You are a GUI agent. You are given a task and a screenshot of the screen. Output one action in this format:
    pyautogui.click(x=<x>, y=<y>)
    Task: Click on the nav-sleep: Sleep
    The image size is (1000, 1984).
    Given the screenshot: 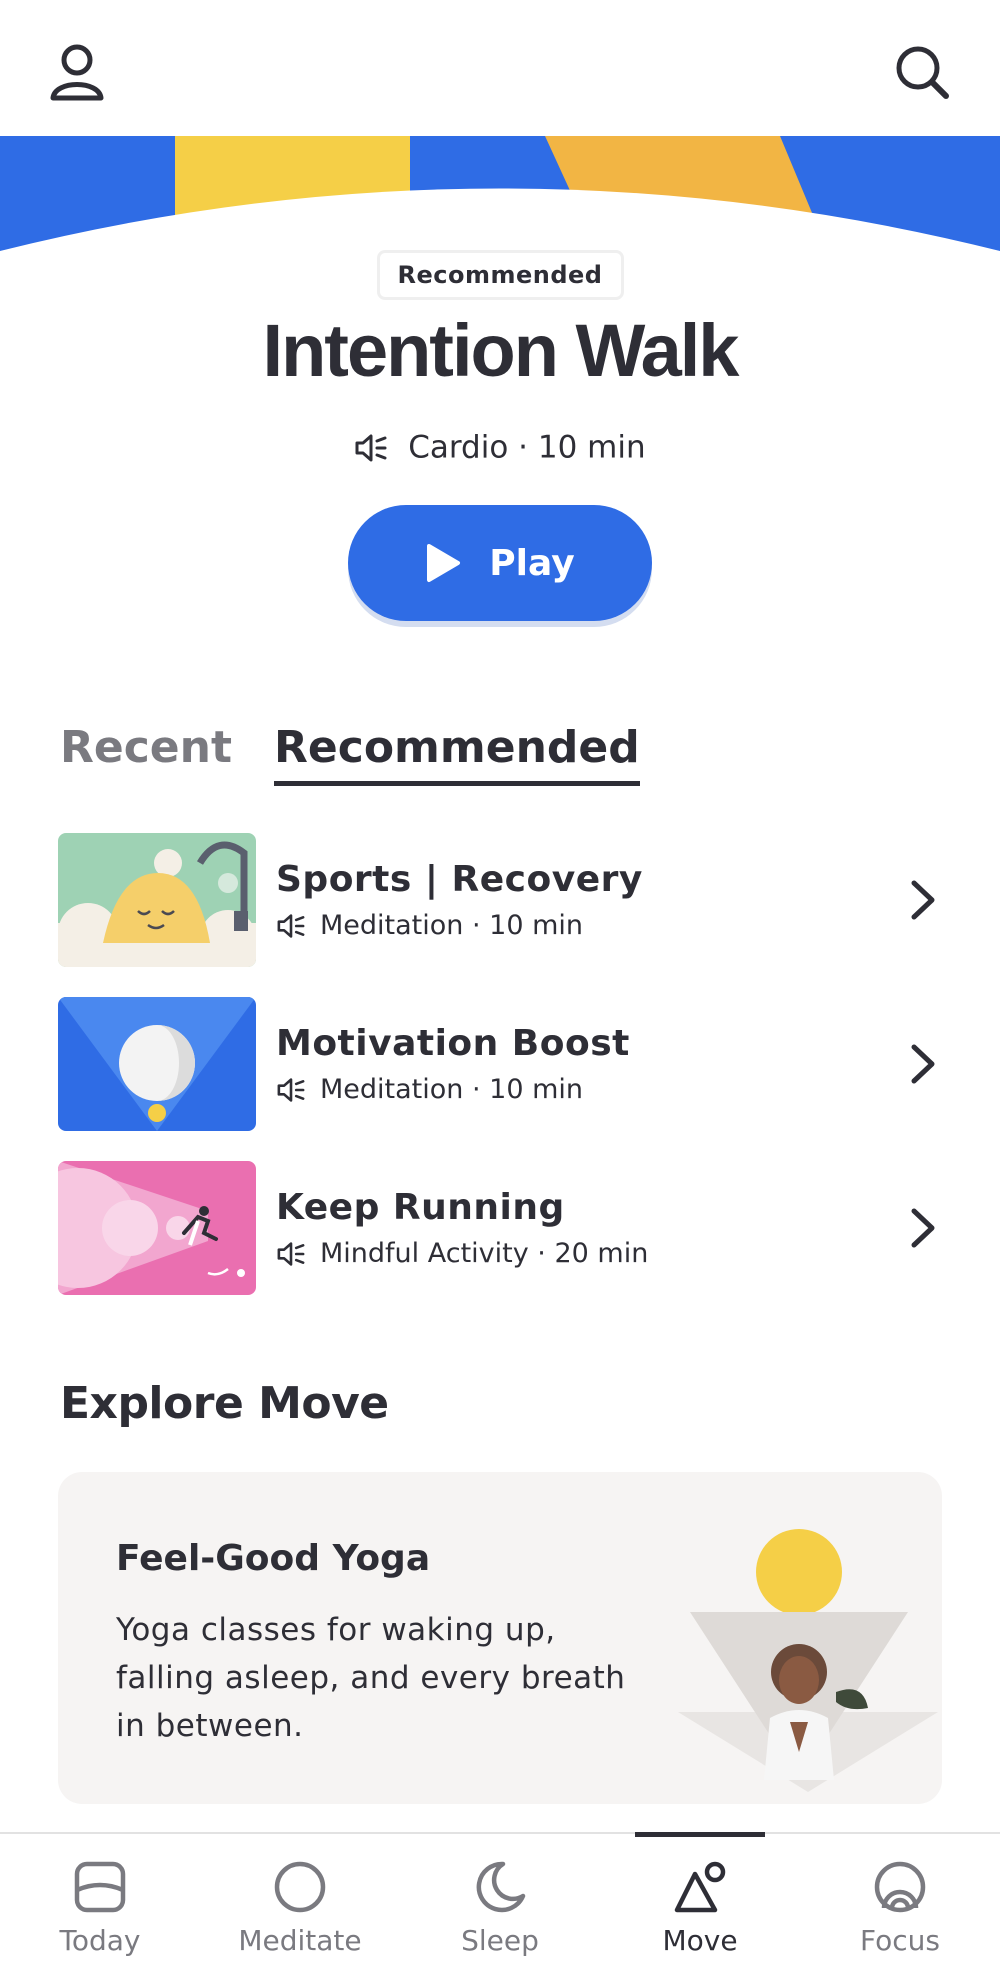 What is the action you would take?
    pyautogui.click(x=500, y=1909)
    